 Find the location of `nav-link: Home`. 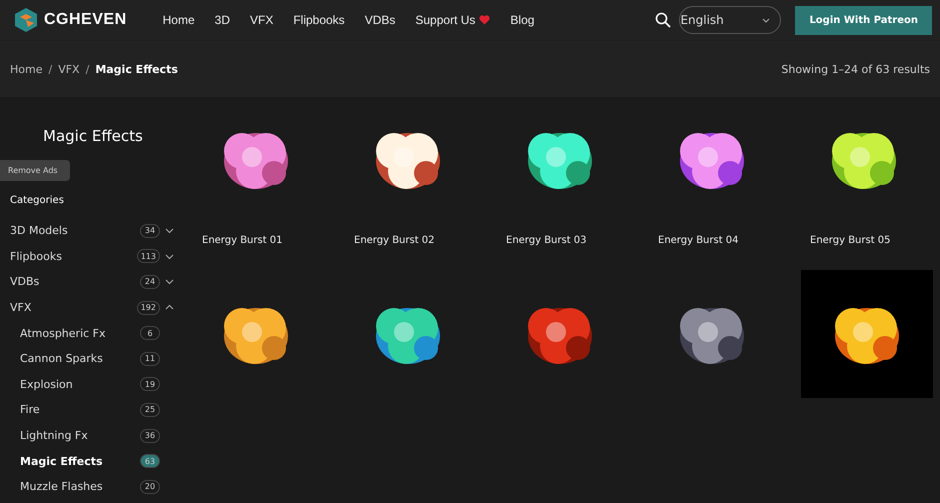

nav-link: Home is located at coordinates (178, 20).